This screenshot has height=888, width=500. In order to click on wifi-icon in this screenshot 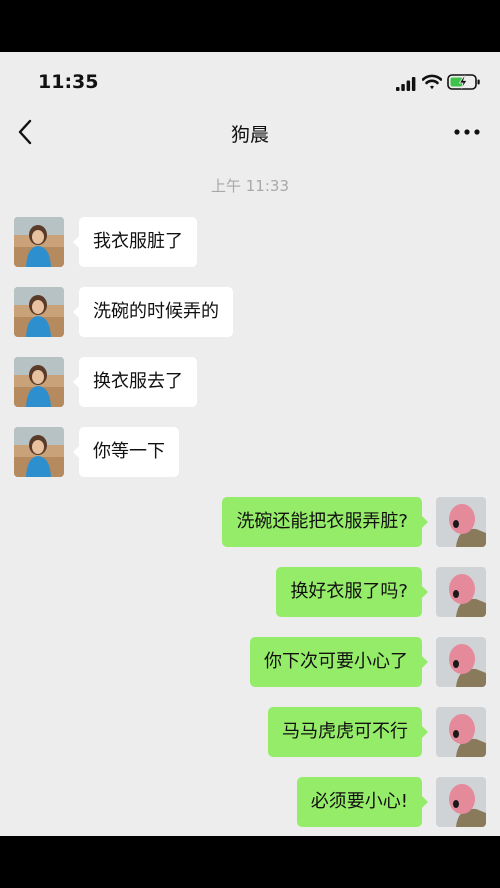, I will do `click(432, 82)`.